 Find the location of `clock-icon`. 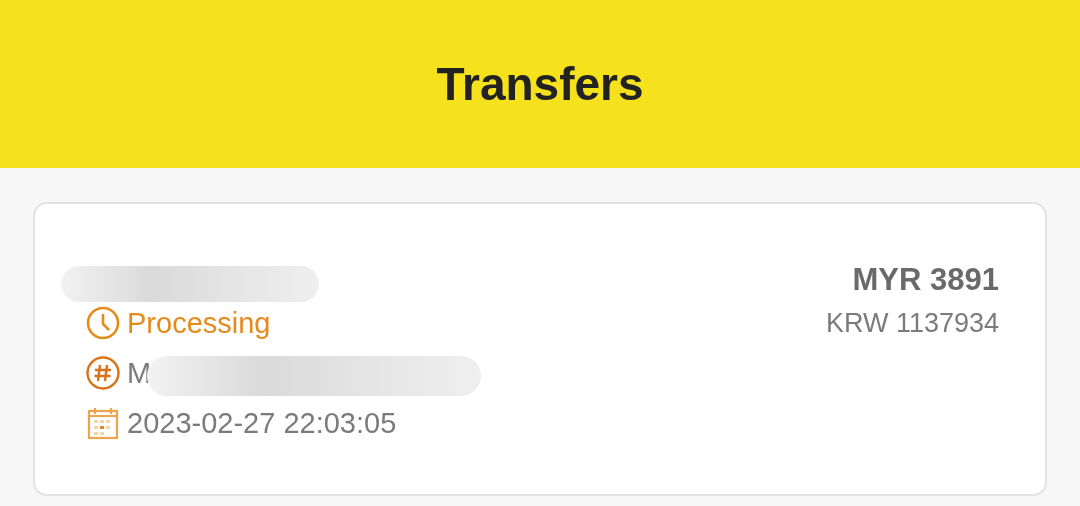

clock-icon is located at coordinates (103, 323).